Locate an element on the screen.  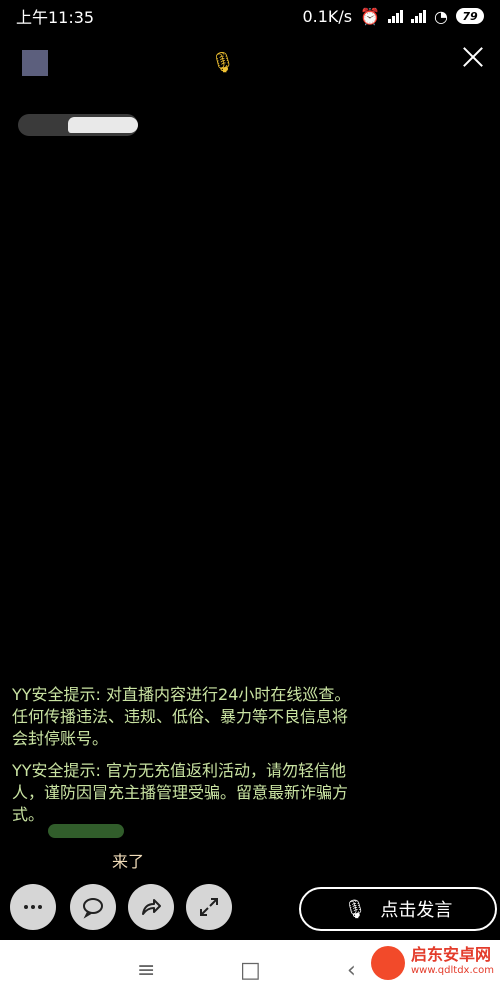
redacted-label is located at coordinates (78, 125).